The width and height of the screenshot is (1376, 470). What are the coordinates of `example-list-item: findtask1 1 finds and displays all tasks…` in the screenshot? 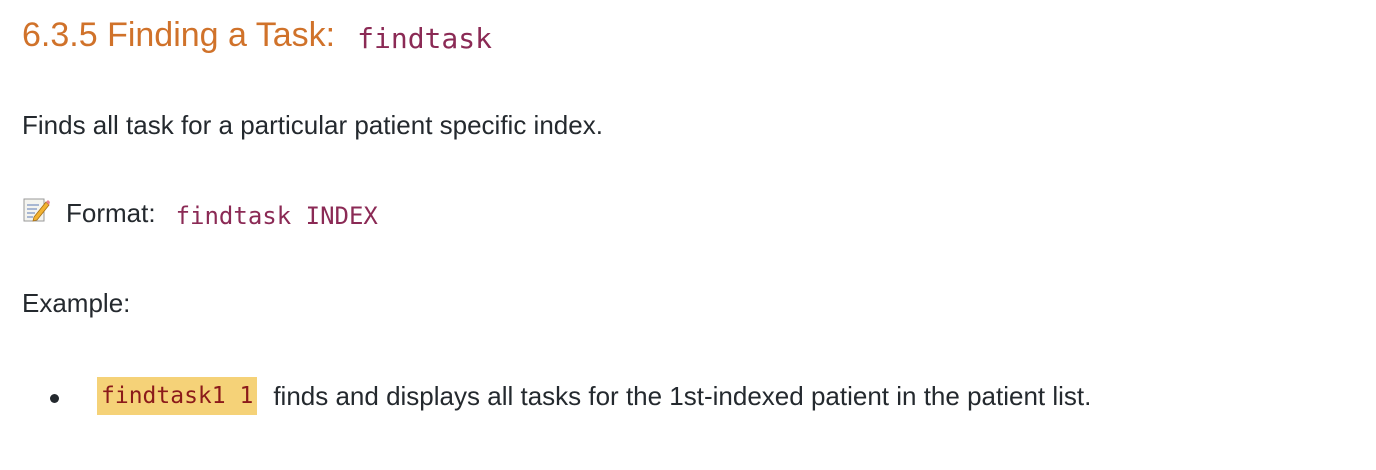 It's located at (570, 396).